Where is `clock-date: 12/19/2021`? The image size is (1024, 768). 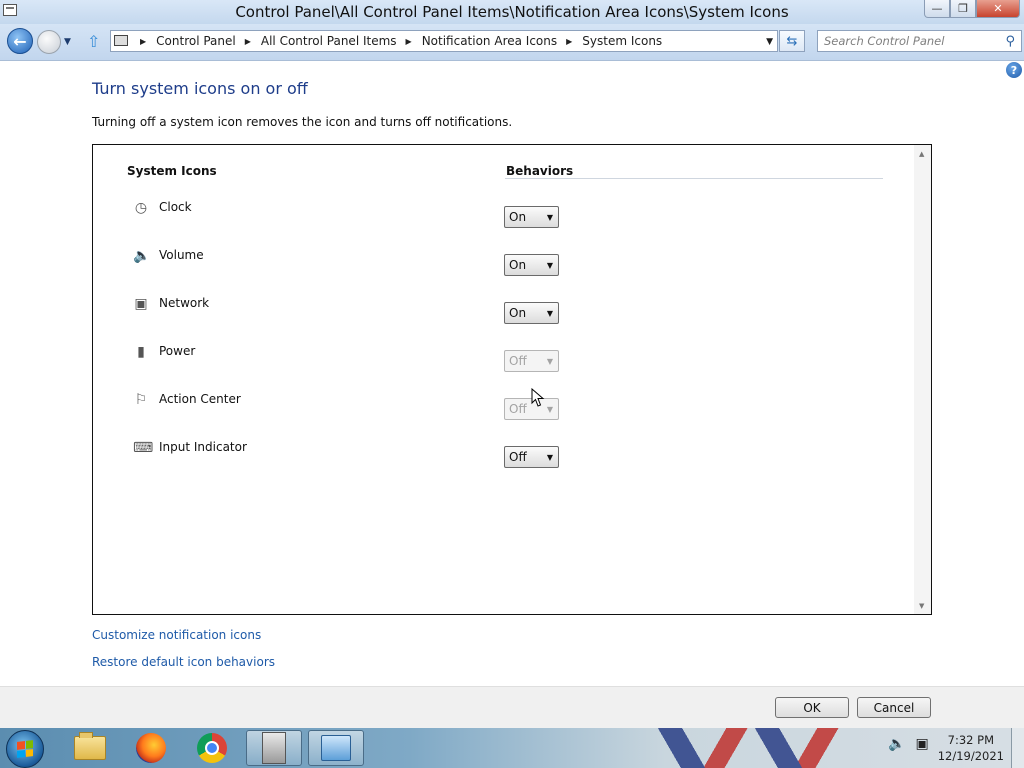 clock-date: 12/19/2021 is located at coordinates (970, 756).